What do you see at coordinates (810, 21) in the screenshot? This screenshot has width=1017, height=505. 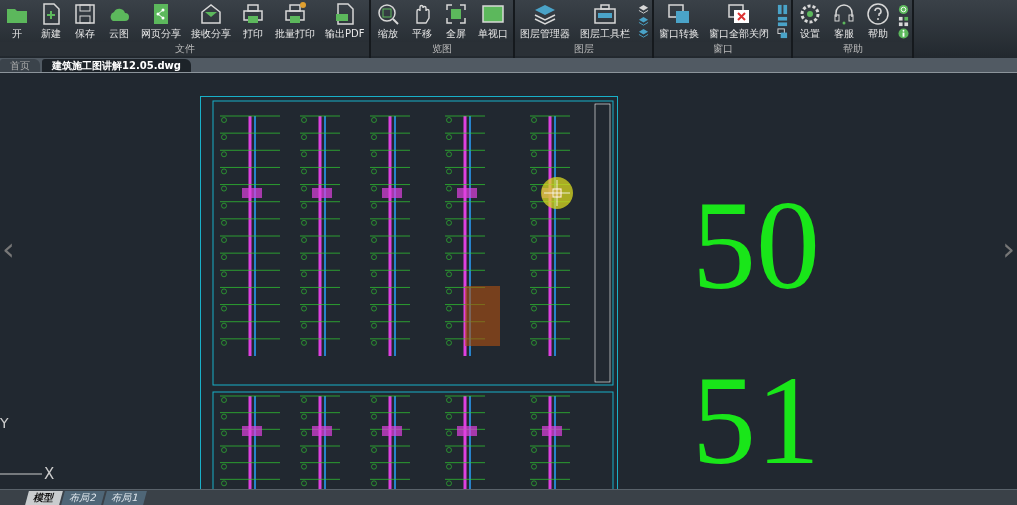 I see `toolbar-button: 设置` at bounding box center [810, 21].